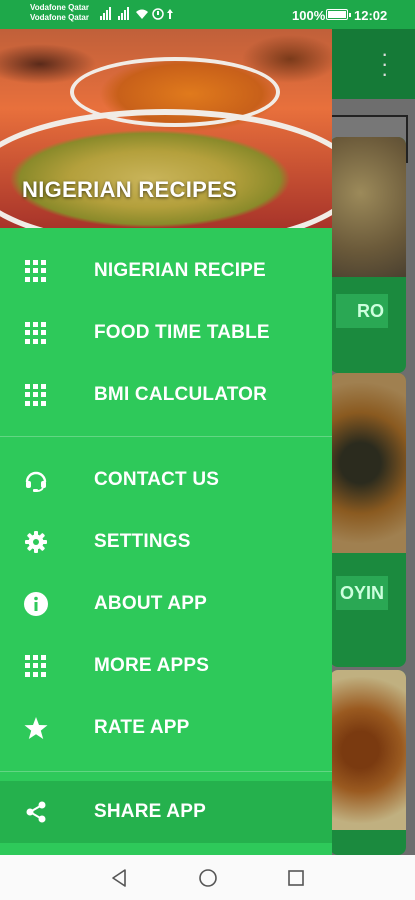 Image resolution: width=415 pixels, height=900 pixels. I want to click on menu-item-food-time-table: FOOD TIME TABLE, so click(166, 333).